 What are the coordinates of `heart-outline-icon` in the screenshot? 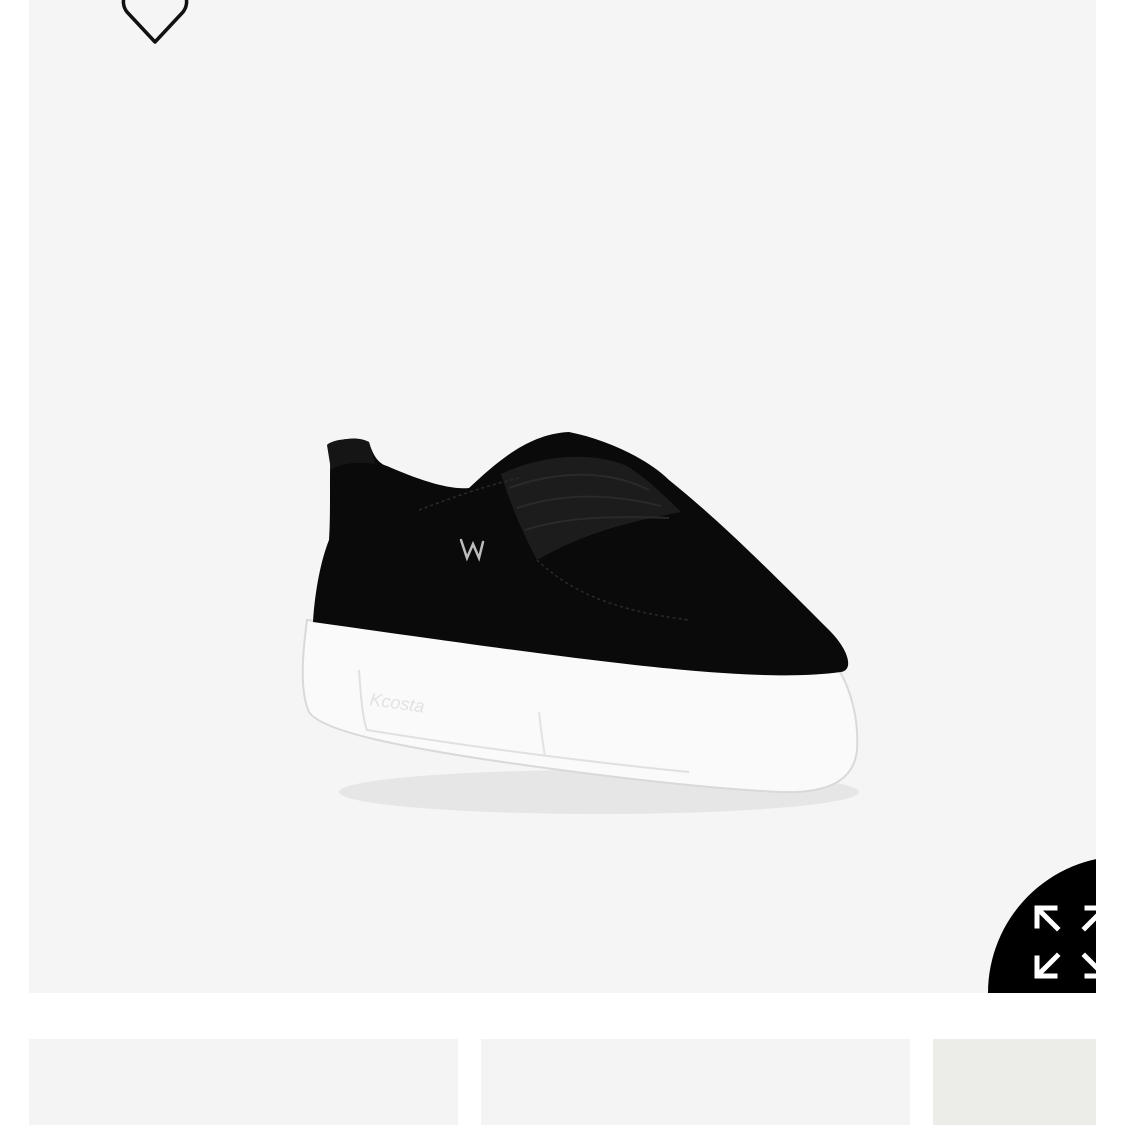 It's located at (155, 22).